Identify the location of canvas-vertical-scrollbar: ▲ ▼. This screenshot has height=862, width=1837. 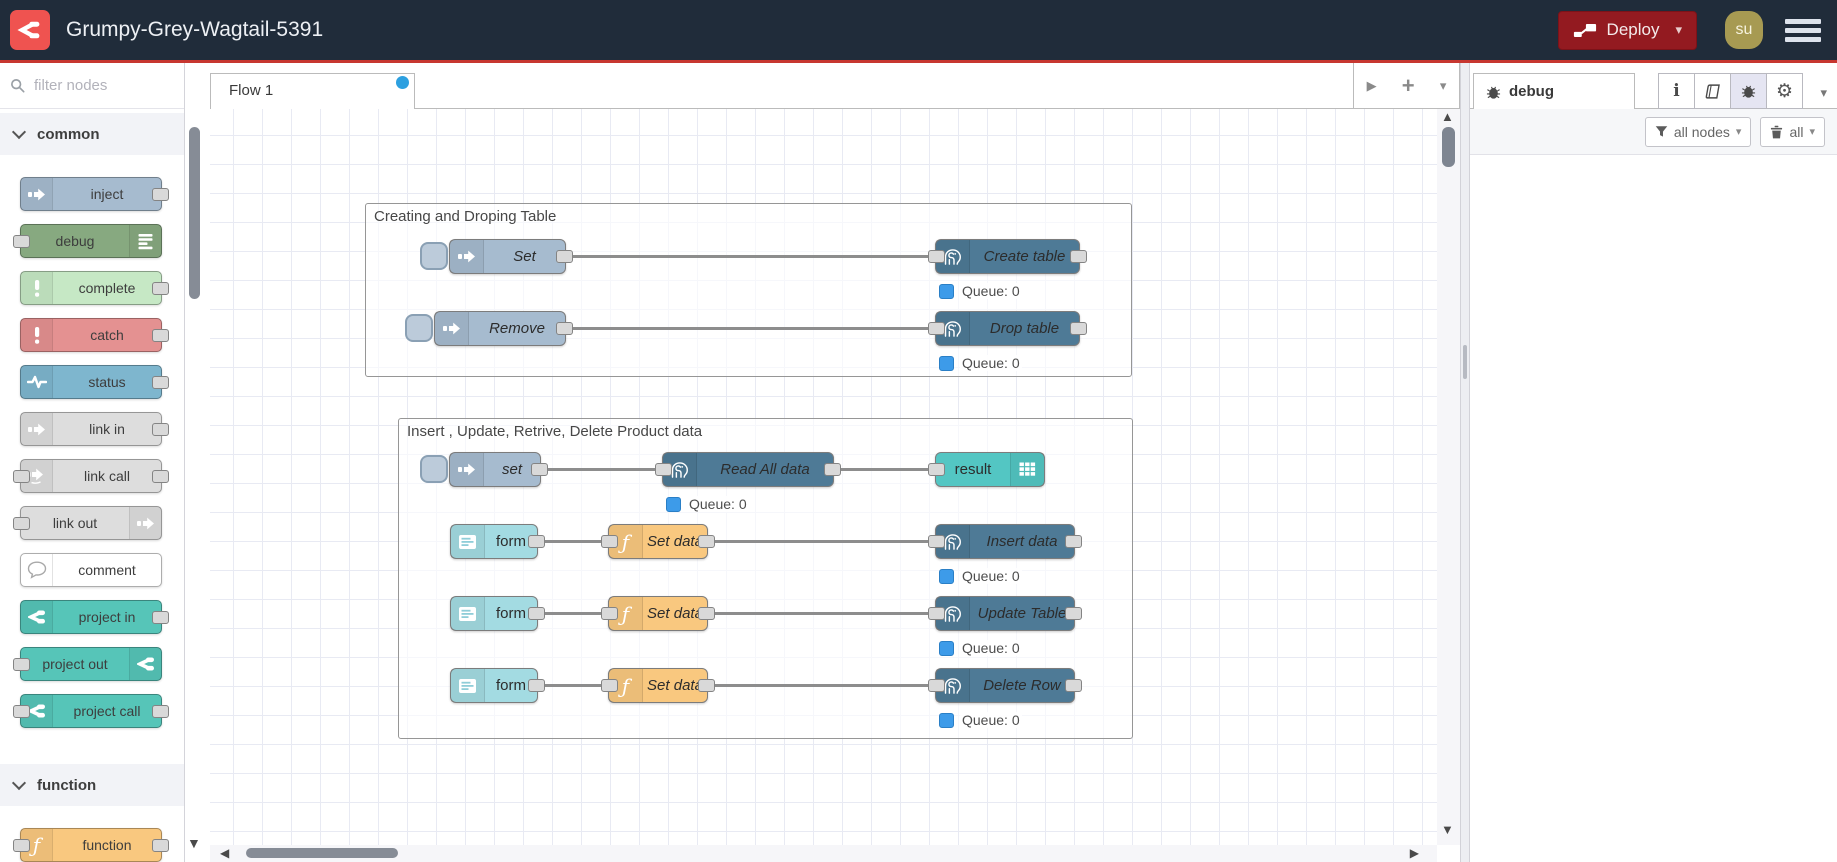
(1448, 477).